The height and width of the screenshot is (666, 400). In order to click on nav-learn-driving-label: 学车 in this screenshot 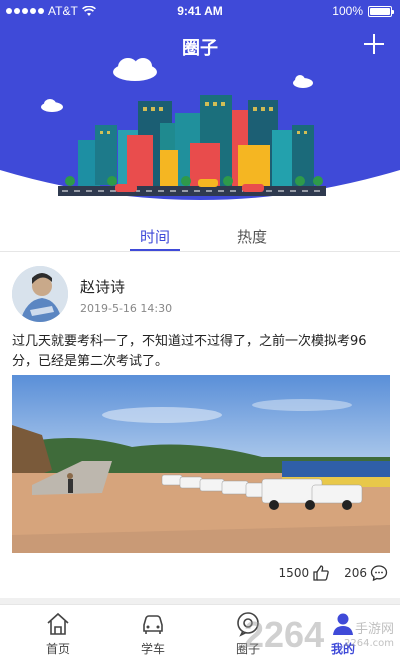, I will do `click(152, 649)`.